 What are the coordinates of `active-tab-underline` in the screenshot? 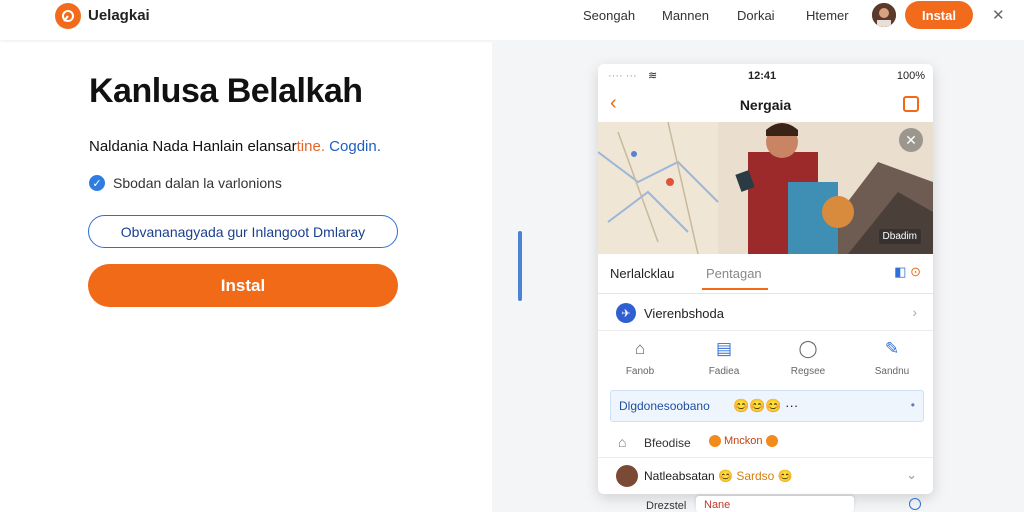 It's located at (735, 289).